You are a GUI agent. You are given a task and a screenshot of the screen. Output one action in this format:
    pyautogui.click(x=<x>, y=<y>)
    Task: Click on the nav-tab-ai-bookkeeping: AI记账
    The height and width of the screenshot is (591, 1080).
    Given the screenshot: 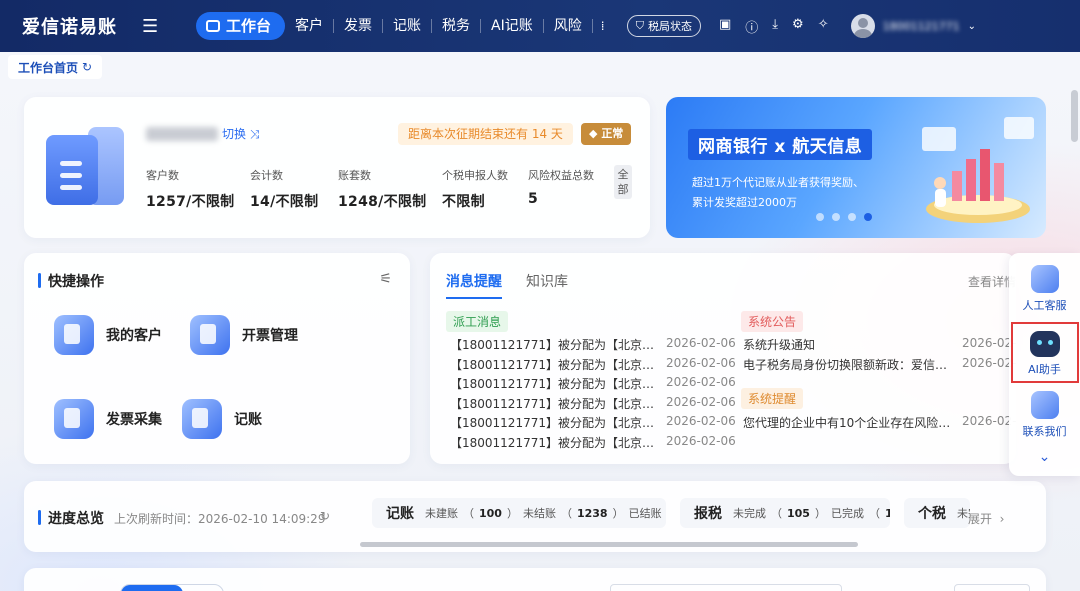 What is the action you would take?
    pyautogui.click(x=512, y=26)
    